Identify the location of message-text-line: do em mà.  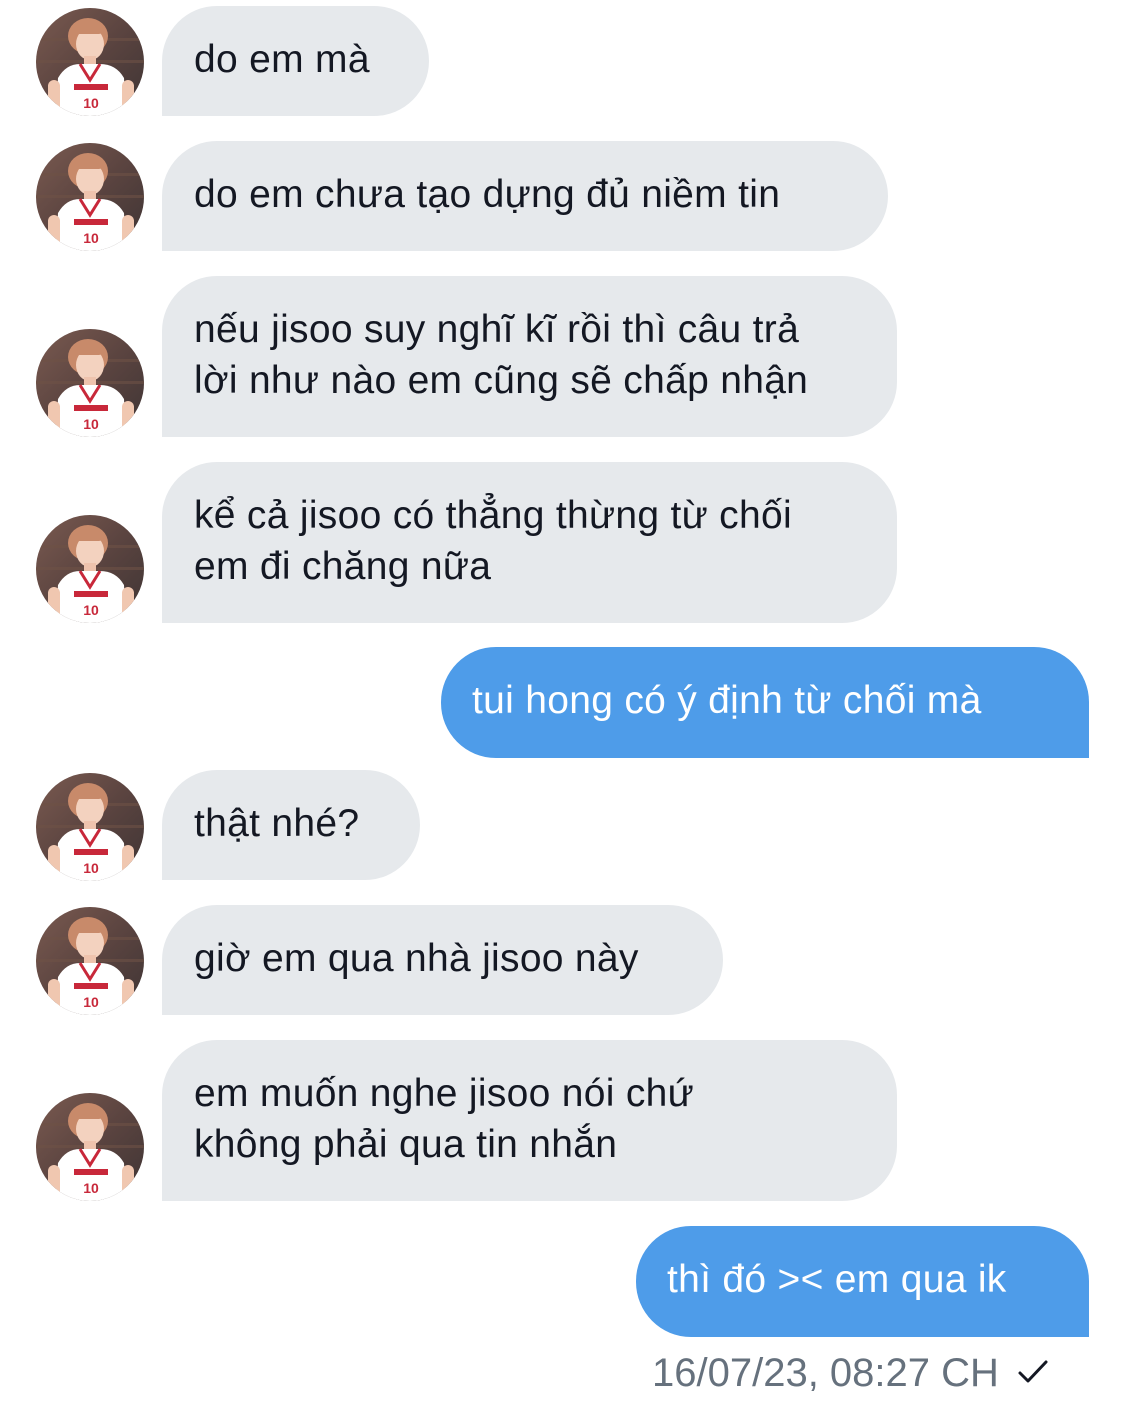
(282, 59).